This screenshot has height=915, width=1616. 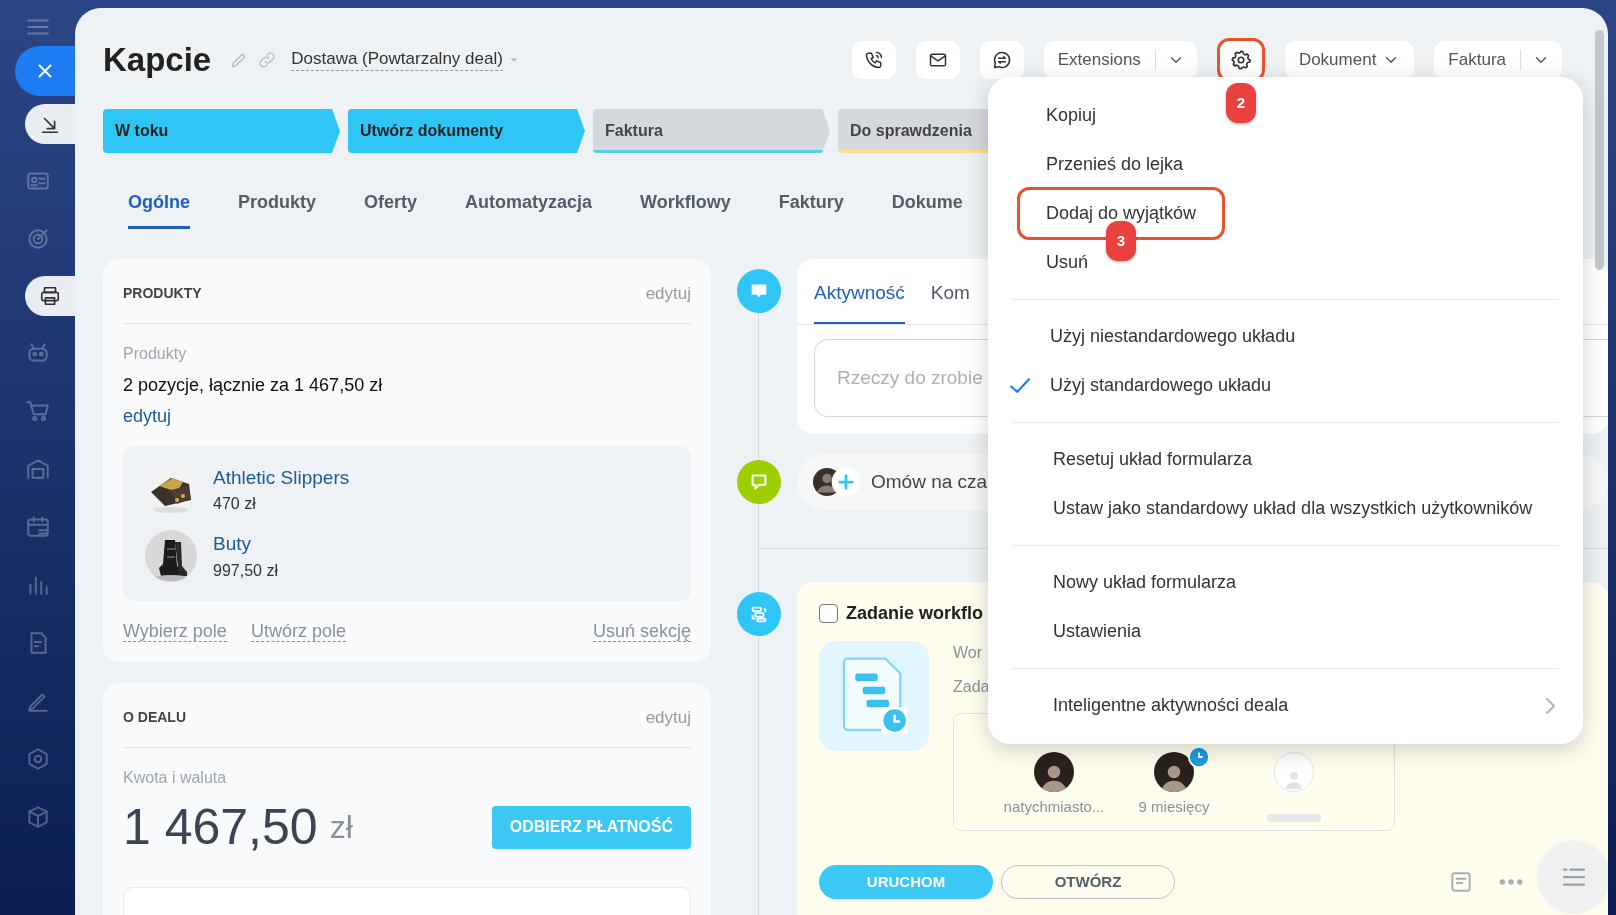 What do you see at coordinates (1115, 164) in the screenshot?
I see `menu-item: Przenieś do lejka` at bounding box center [1115, 164].